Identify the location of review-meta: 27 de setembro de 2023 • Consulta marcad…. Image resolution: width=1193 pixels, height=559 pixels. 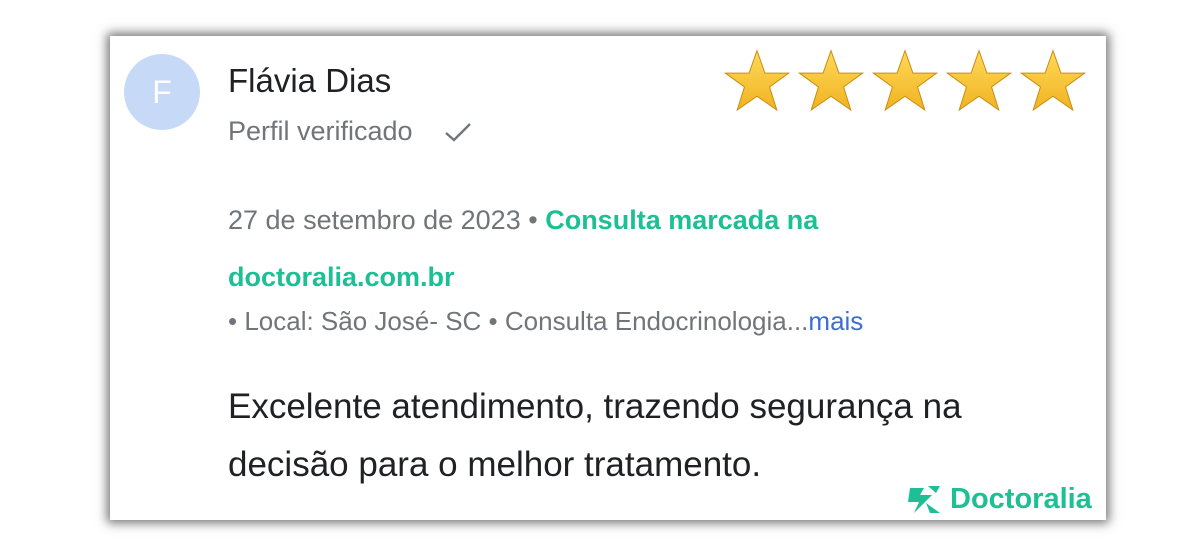
(598, 249).